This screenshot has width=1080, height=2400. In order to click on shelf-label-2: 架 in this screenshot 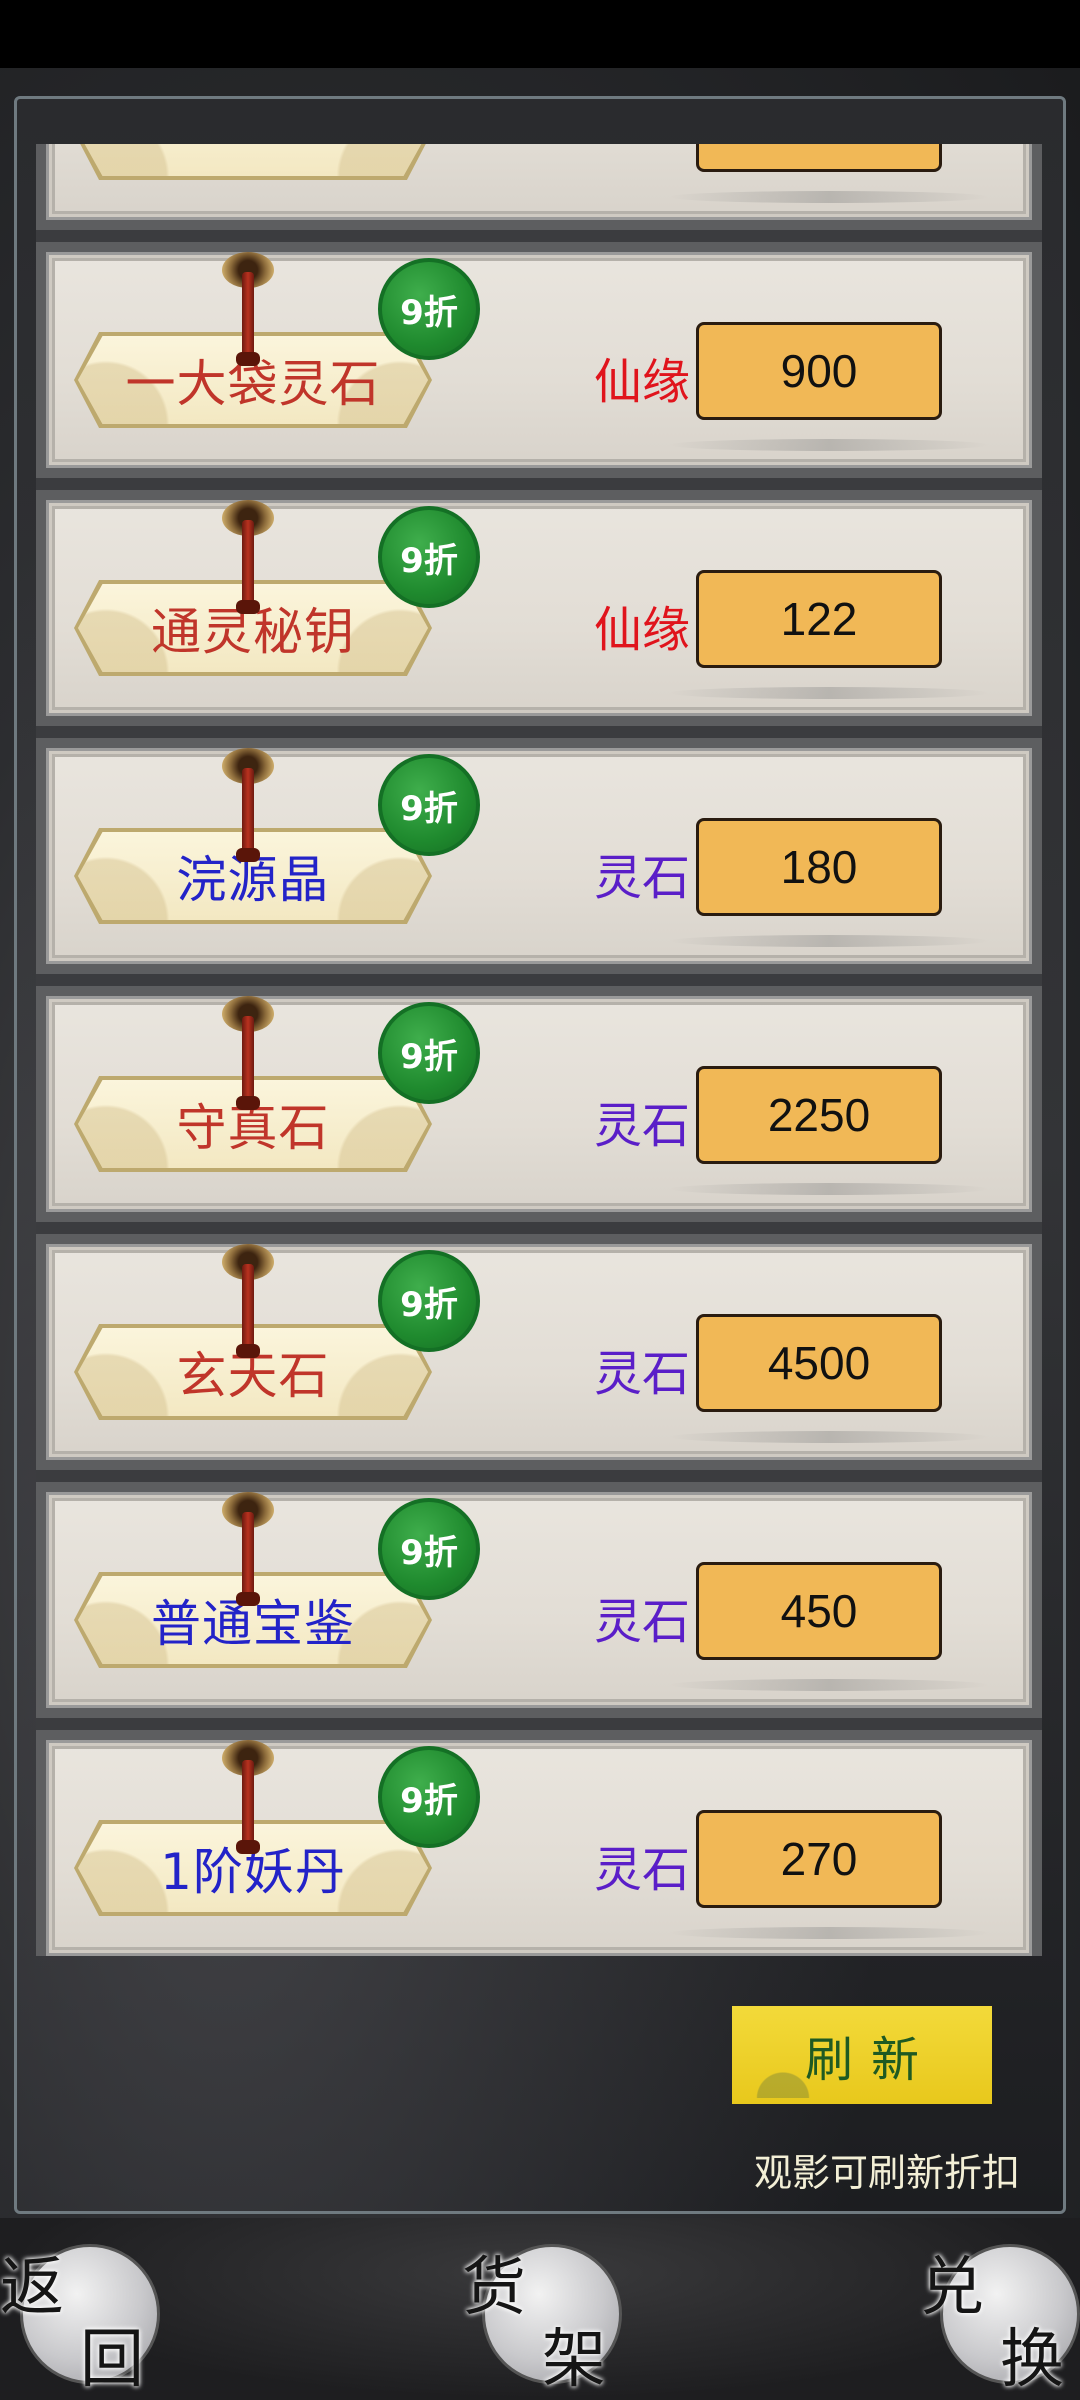, I will do `click(574, 2360)`.